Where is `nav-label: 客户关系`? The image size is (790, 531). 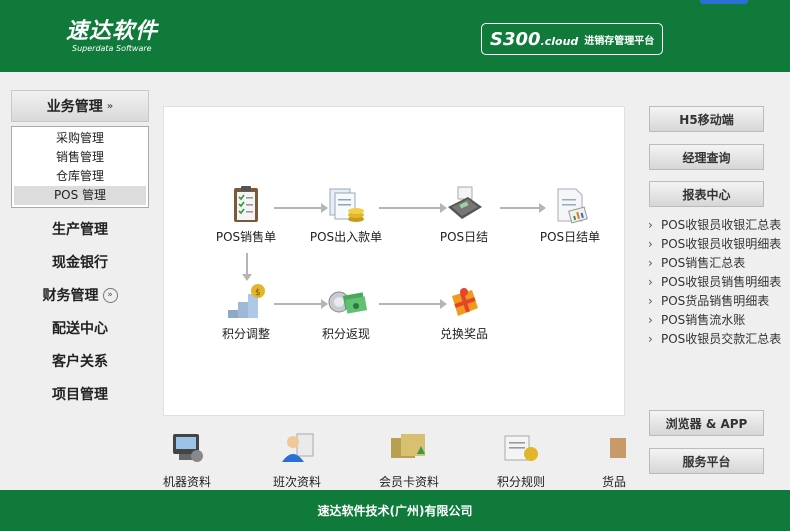
nav-label: 客户关系 is located at coordinates (80, 362).